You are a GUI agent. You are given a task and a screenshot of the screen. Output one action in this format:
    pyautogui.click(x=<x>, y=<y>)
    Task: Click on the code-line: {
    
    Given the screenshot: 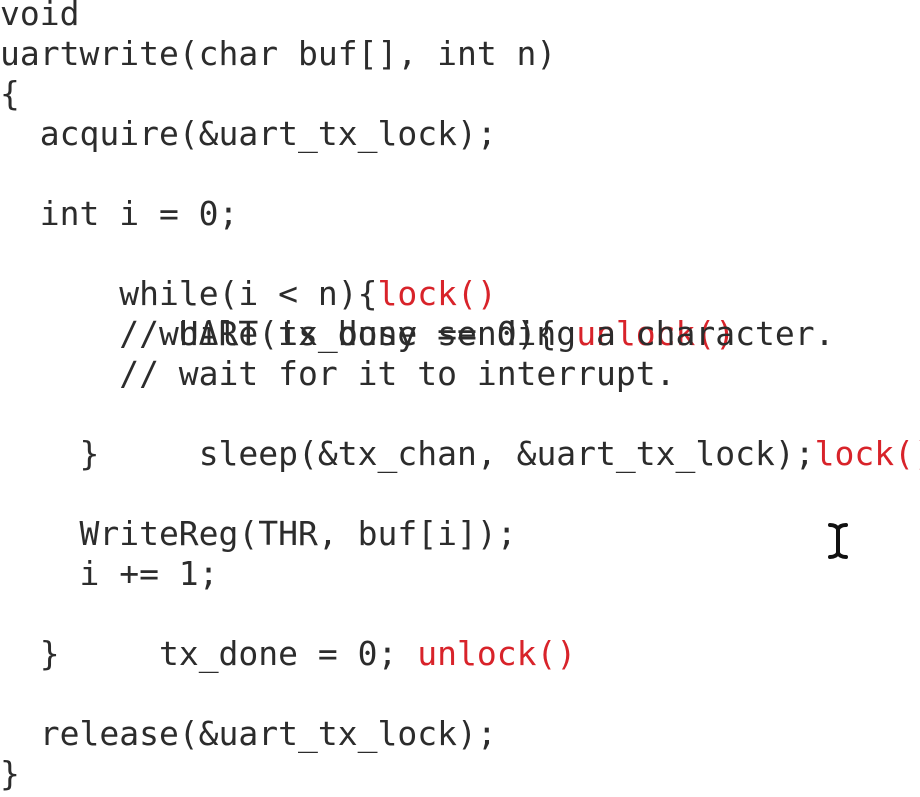 What is the action you would take?
    pyautogui.click(x=10, y=93)
    